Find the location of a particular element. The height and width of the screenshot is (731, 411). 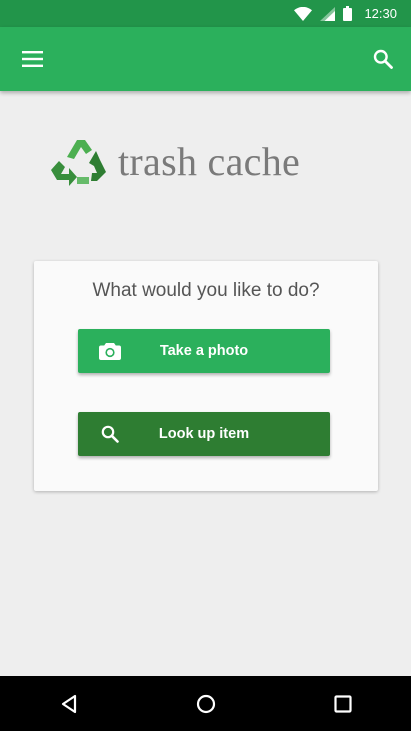

recents-button is located at coordinates (343, 704).